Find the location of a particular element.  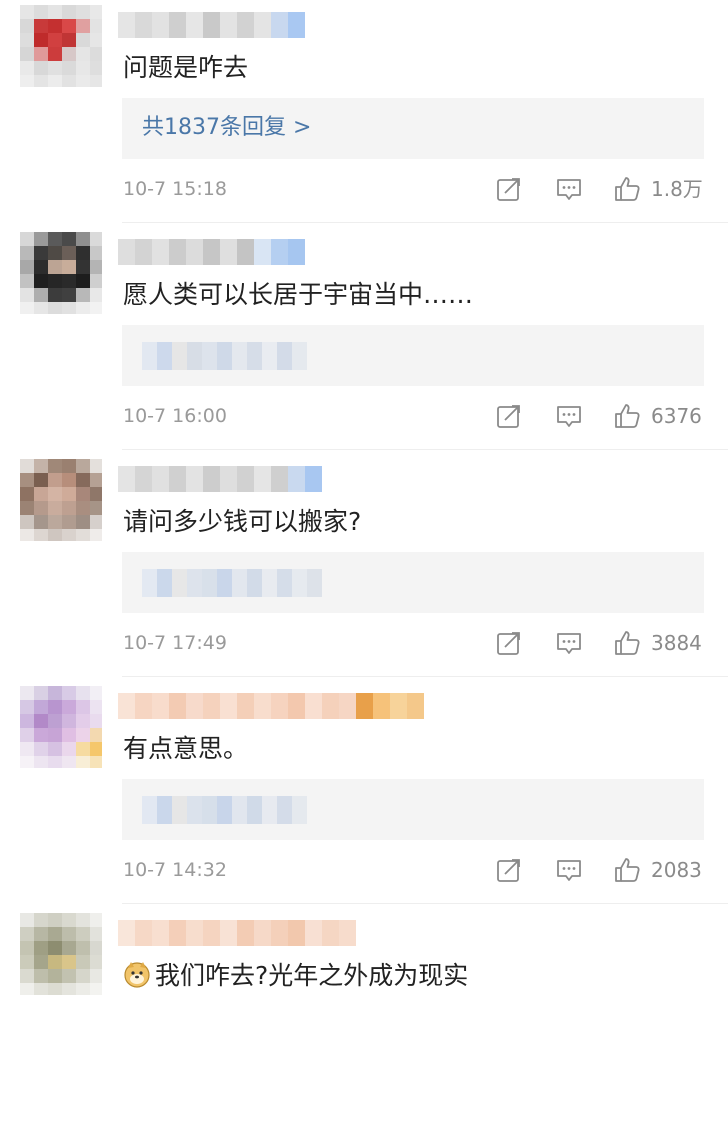

comment-text: 问题是咋去 is located at coordinates (185, 68).